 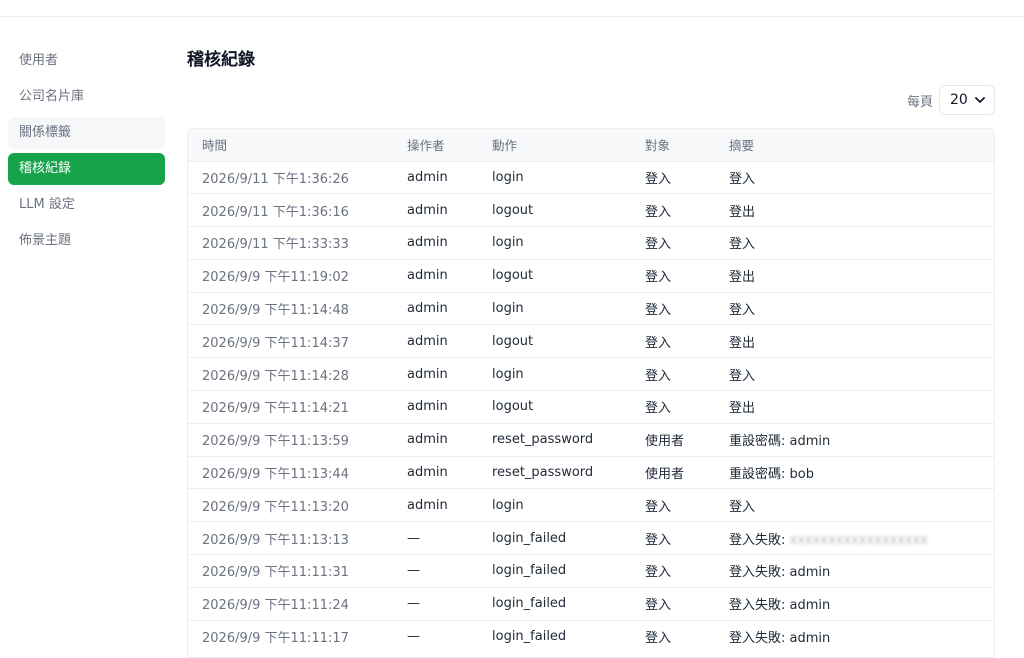 What do you see at coordinates (290, 275) in the screenshot?
I see `cell-time: 2026/9/9 下午11:19:02` at bounding box center [290, 275].